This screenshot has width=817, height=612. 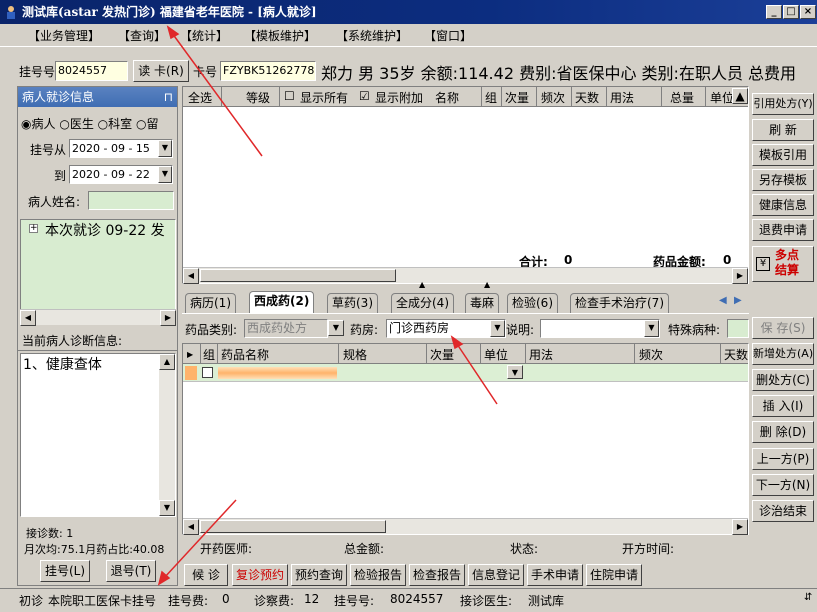 What do you see at coordinates (457, 342) in the screenshot?
I see `annotation-arrowhead-pharmacy` at bounding box center [457, 342].